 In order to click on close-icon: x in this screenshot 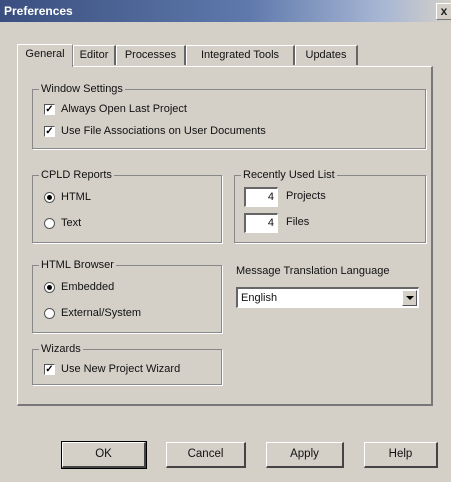, I will do `click(443, 11)`.